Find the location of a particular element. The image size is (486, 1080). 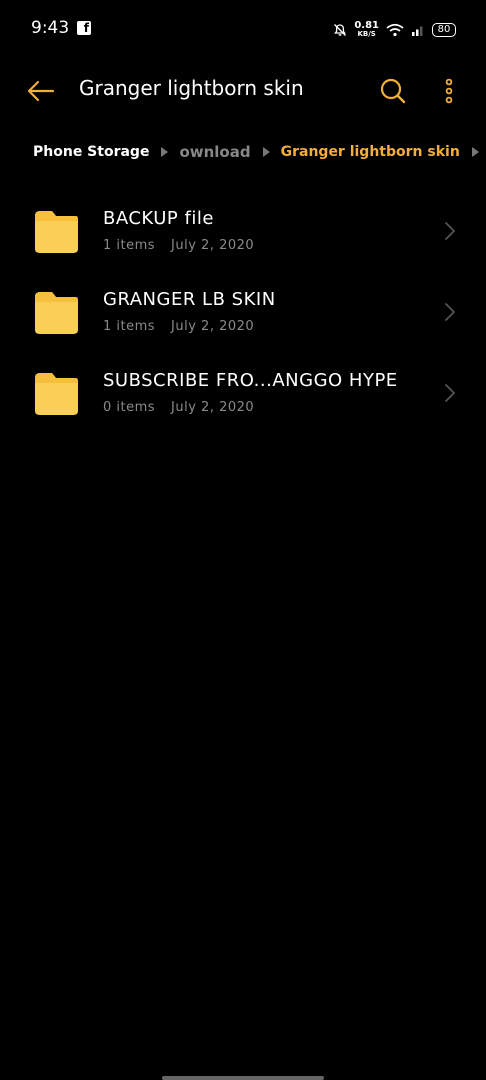

list-item: GRANGER LB SKIN 1 items July 2, 2020 is located at coordinates (243, 311).